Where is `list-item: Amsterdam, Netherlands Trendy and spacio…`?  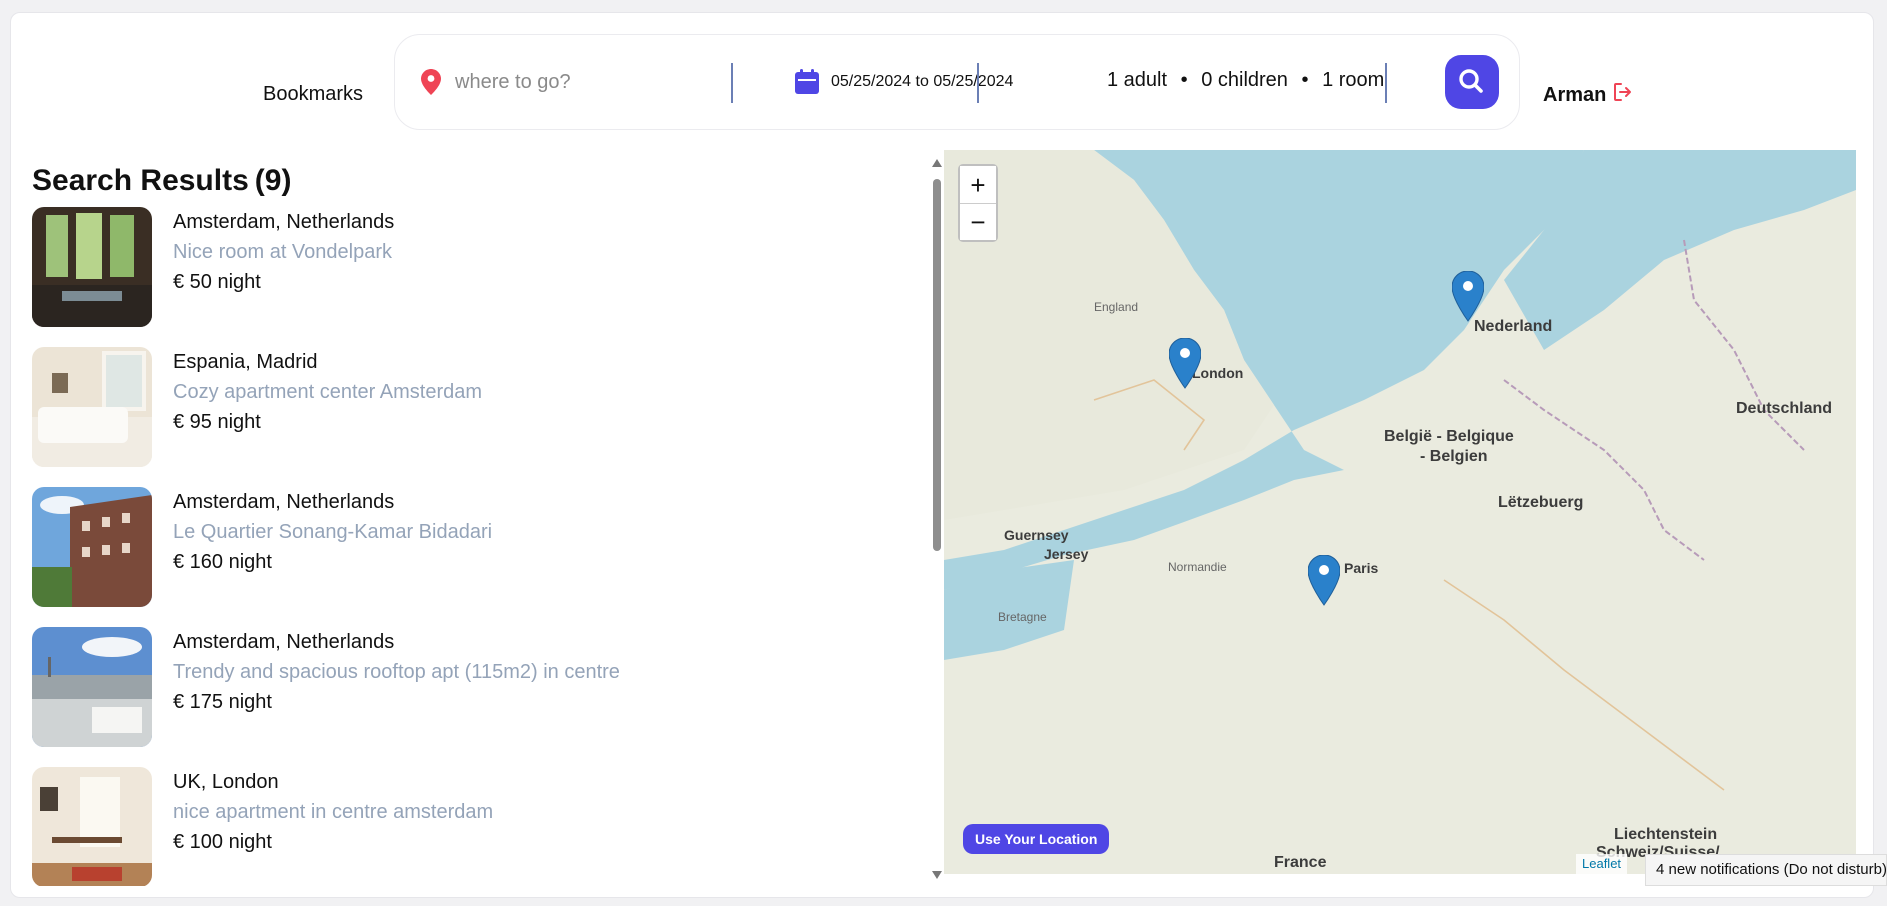 list-item: Amsterdam, Netherlands Trendy and spacio… is located at coordinates (462, 688).